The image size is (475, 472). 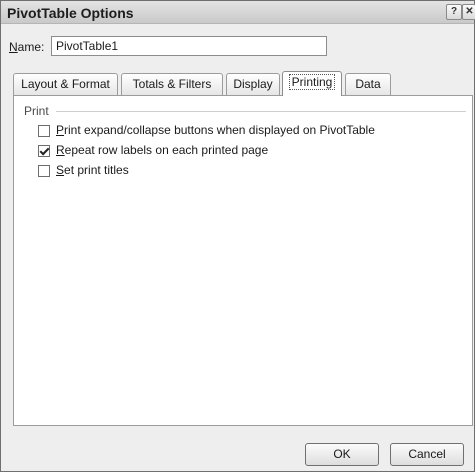 What do you see at coordinates (166, 150) in the screenshot?
I see `option-label-text: epeat row labels on each printed page` at bounding box center [166, 150].